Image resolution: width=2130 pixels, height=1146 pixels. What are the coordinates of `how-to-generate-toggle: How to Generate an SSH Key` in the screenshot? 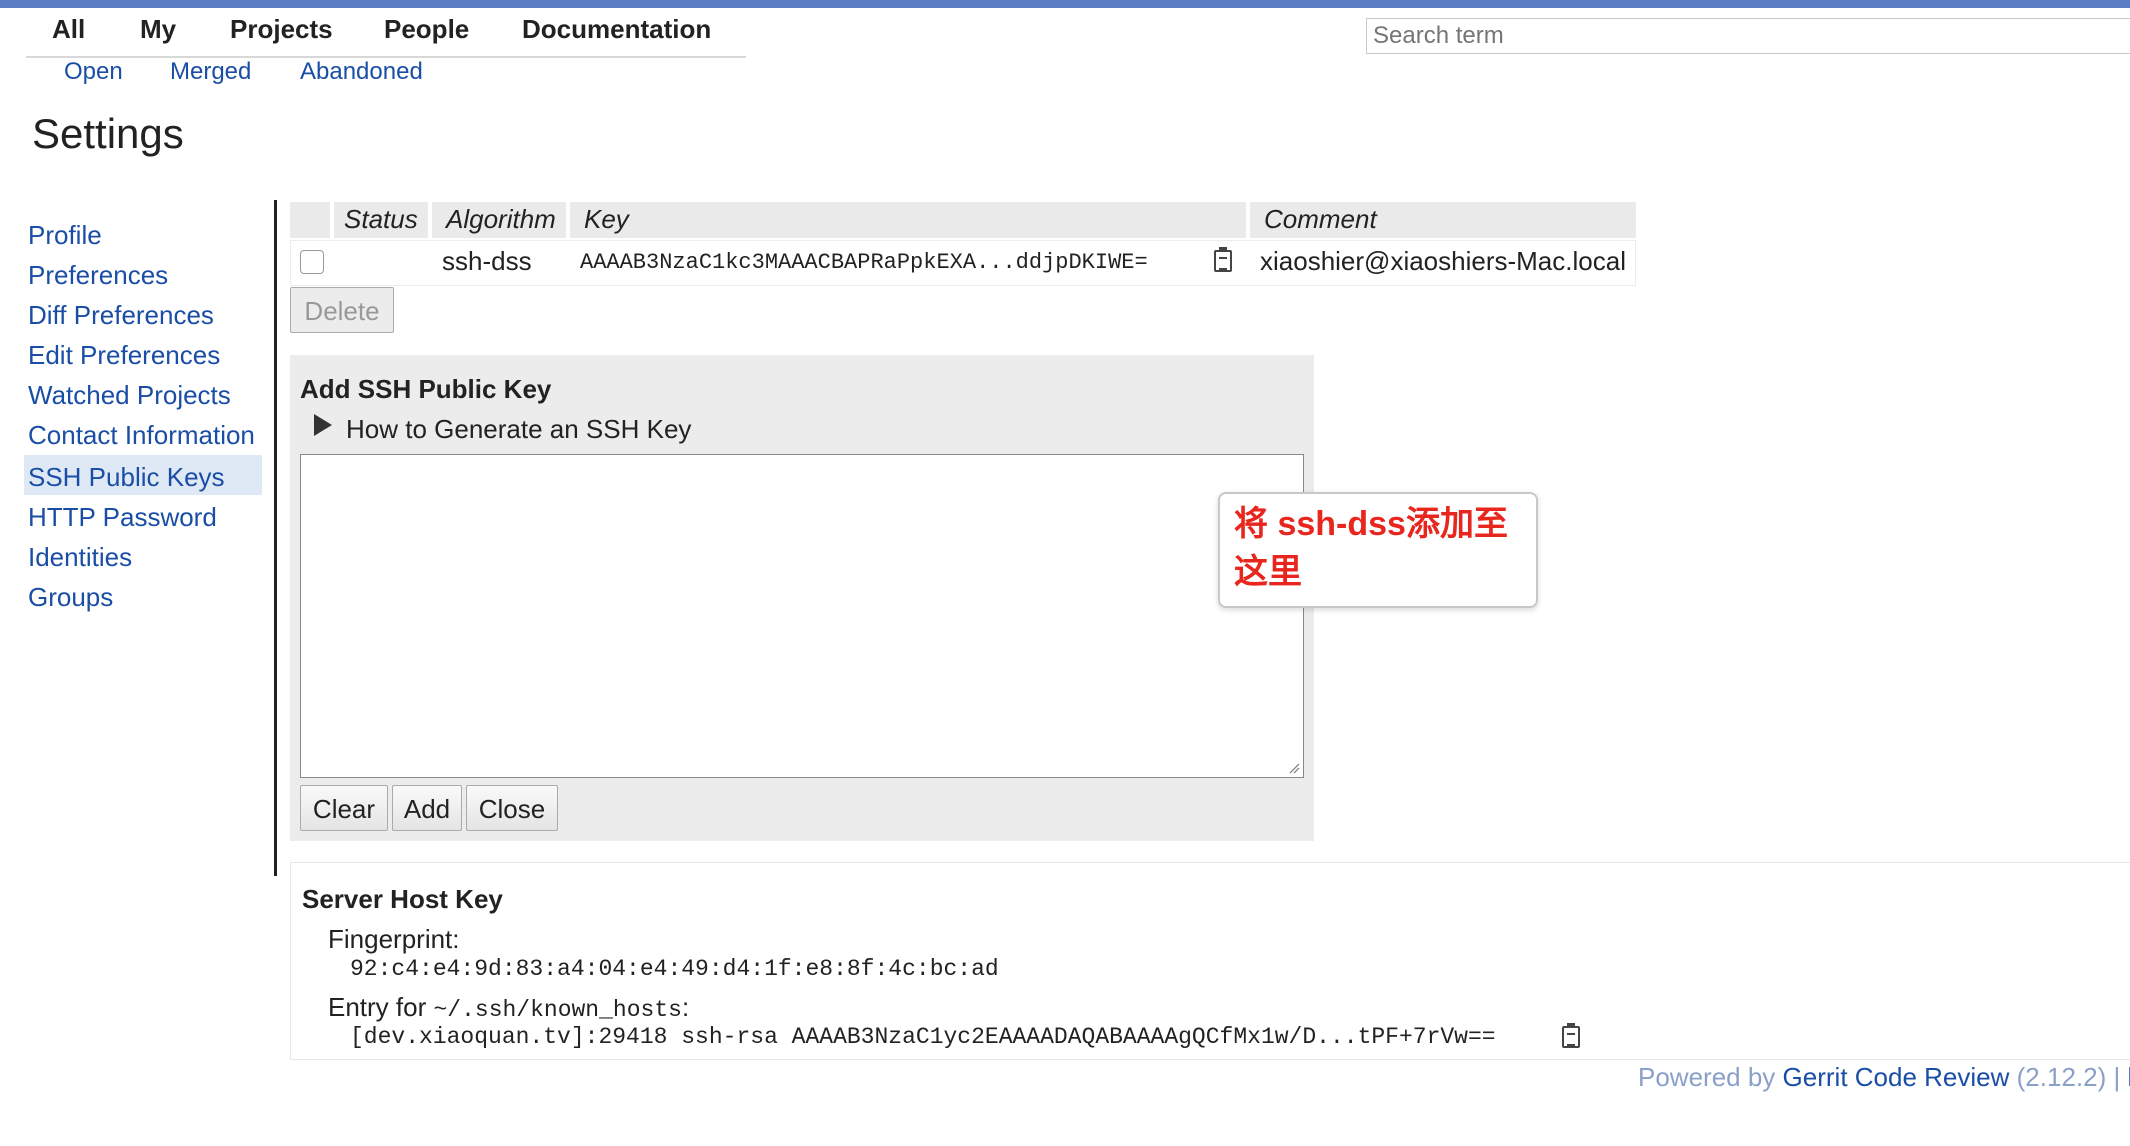 It's located at (518, 429).